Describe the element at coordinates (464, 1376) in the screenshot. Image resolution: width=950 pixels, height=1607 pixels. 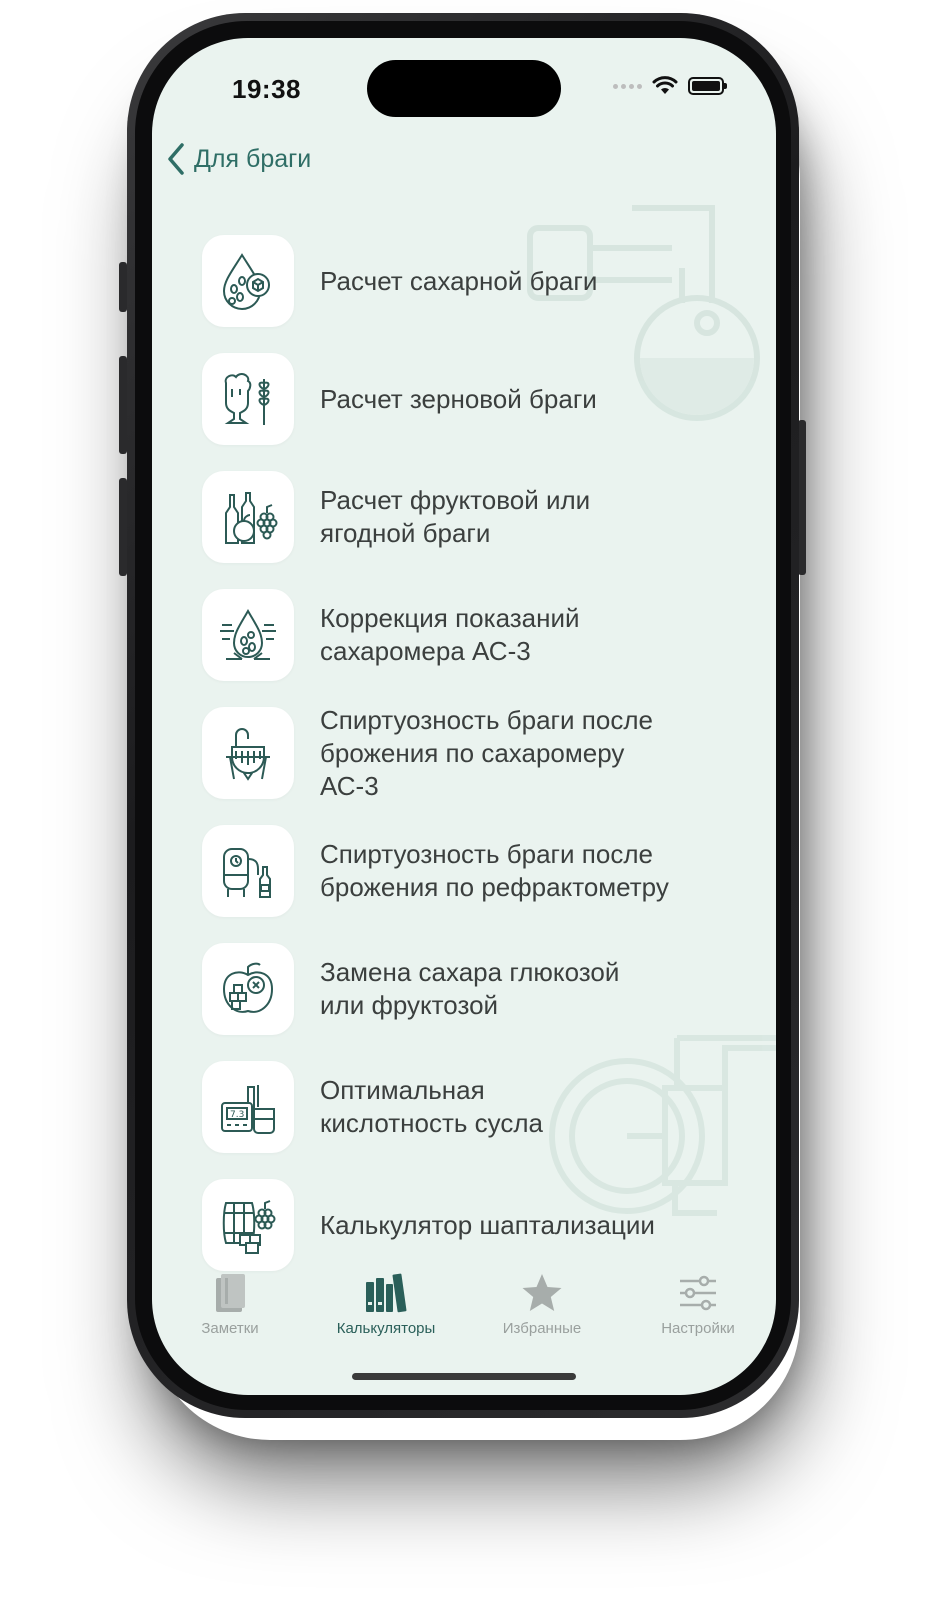
I see `home-indicator` at that location.